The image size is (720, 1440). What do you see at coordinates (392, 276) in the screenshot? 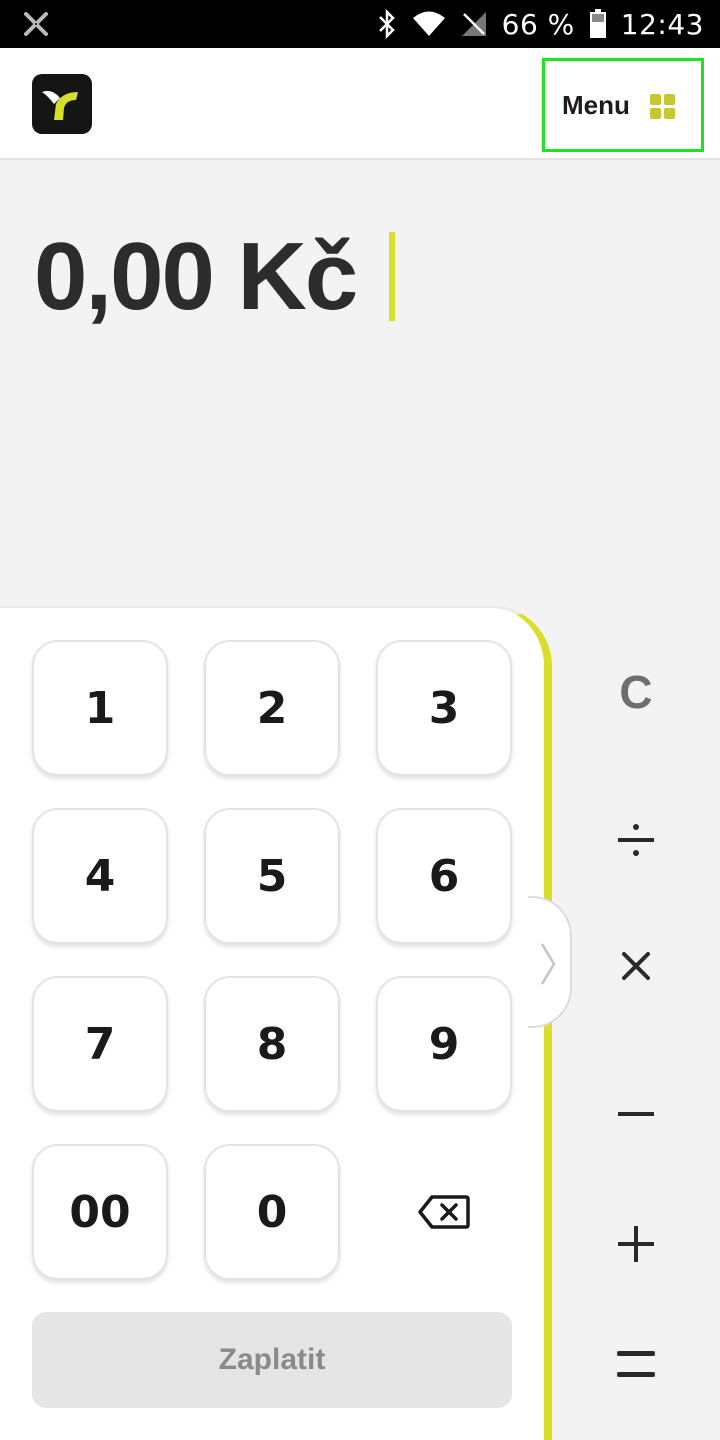
I see `text-cursor` at bounding box center [392, 276].